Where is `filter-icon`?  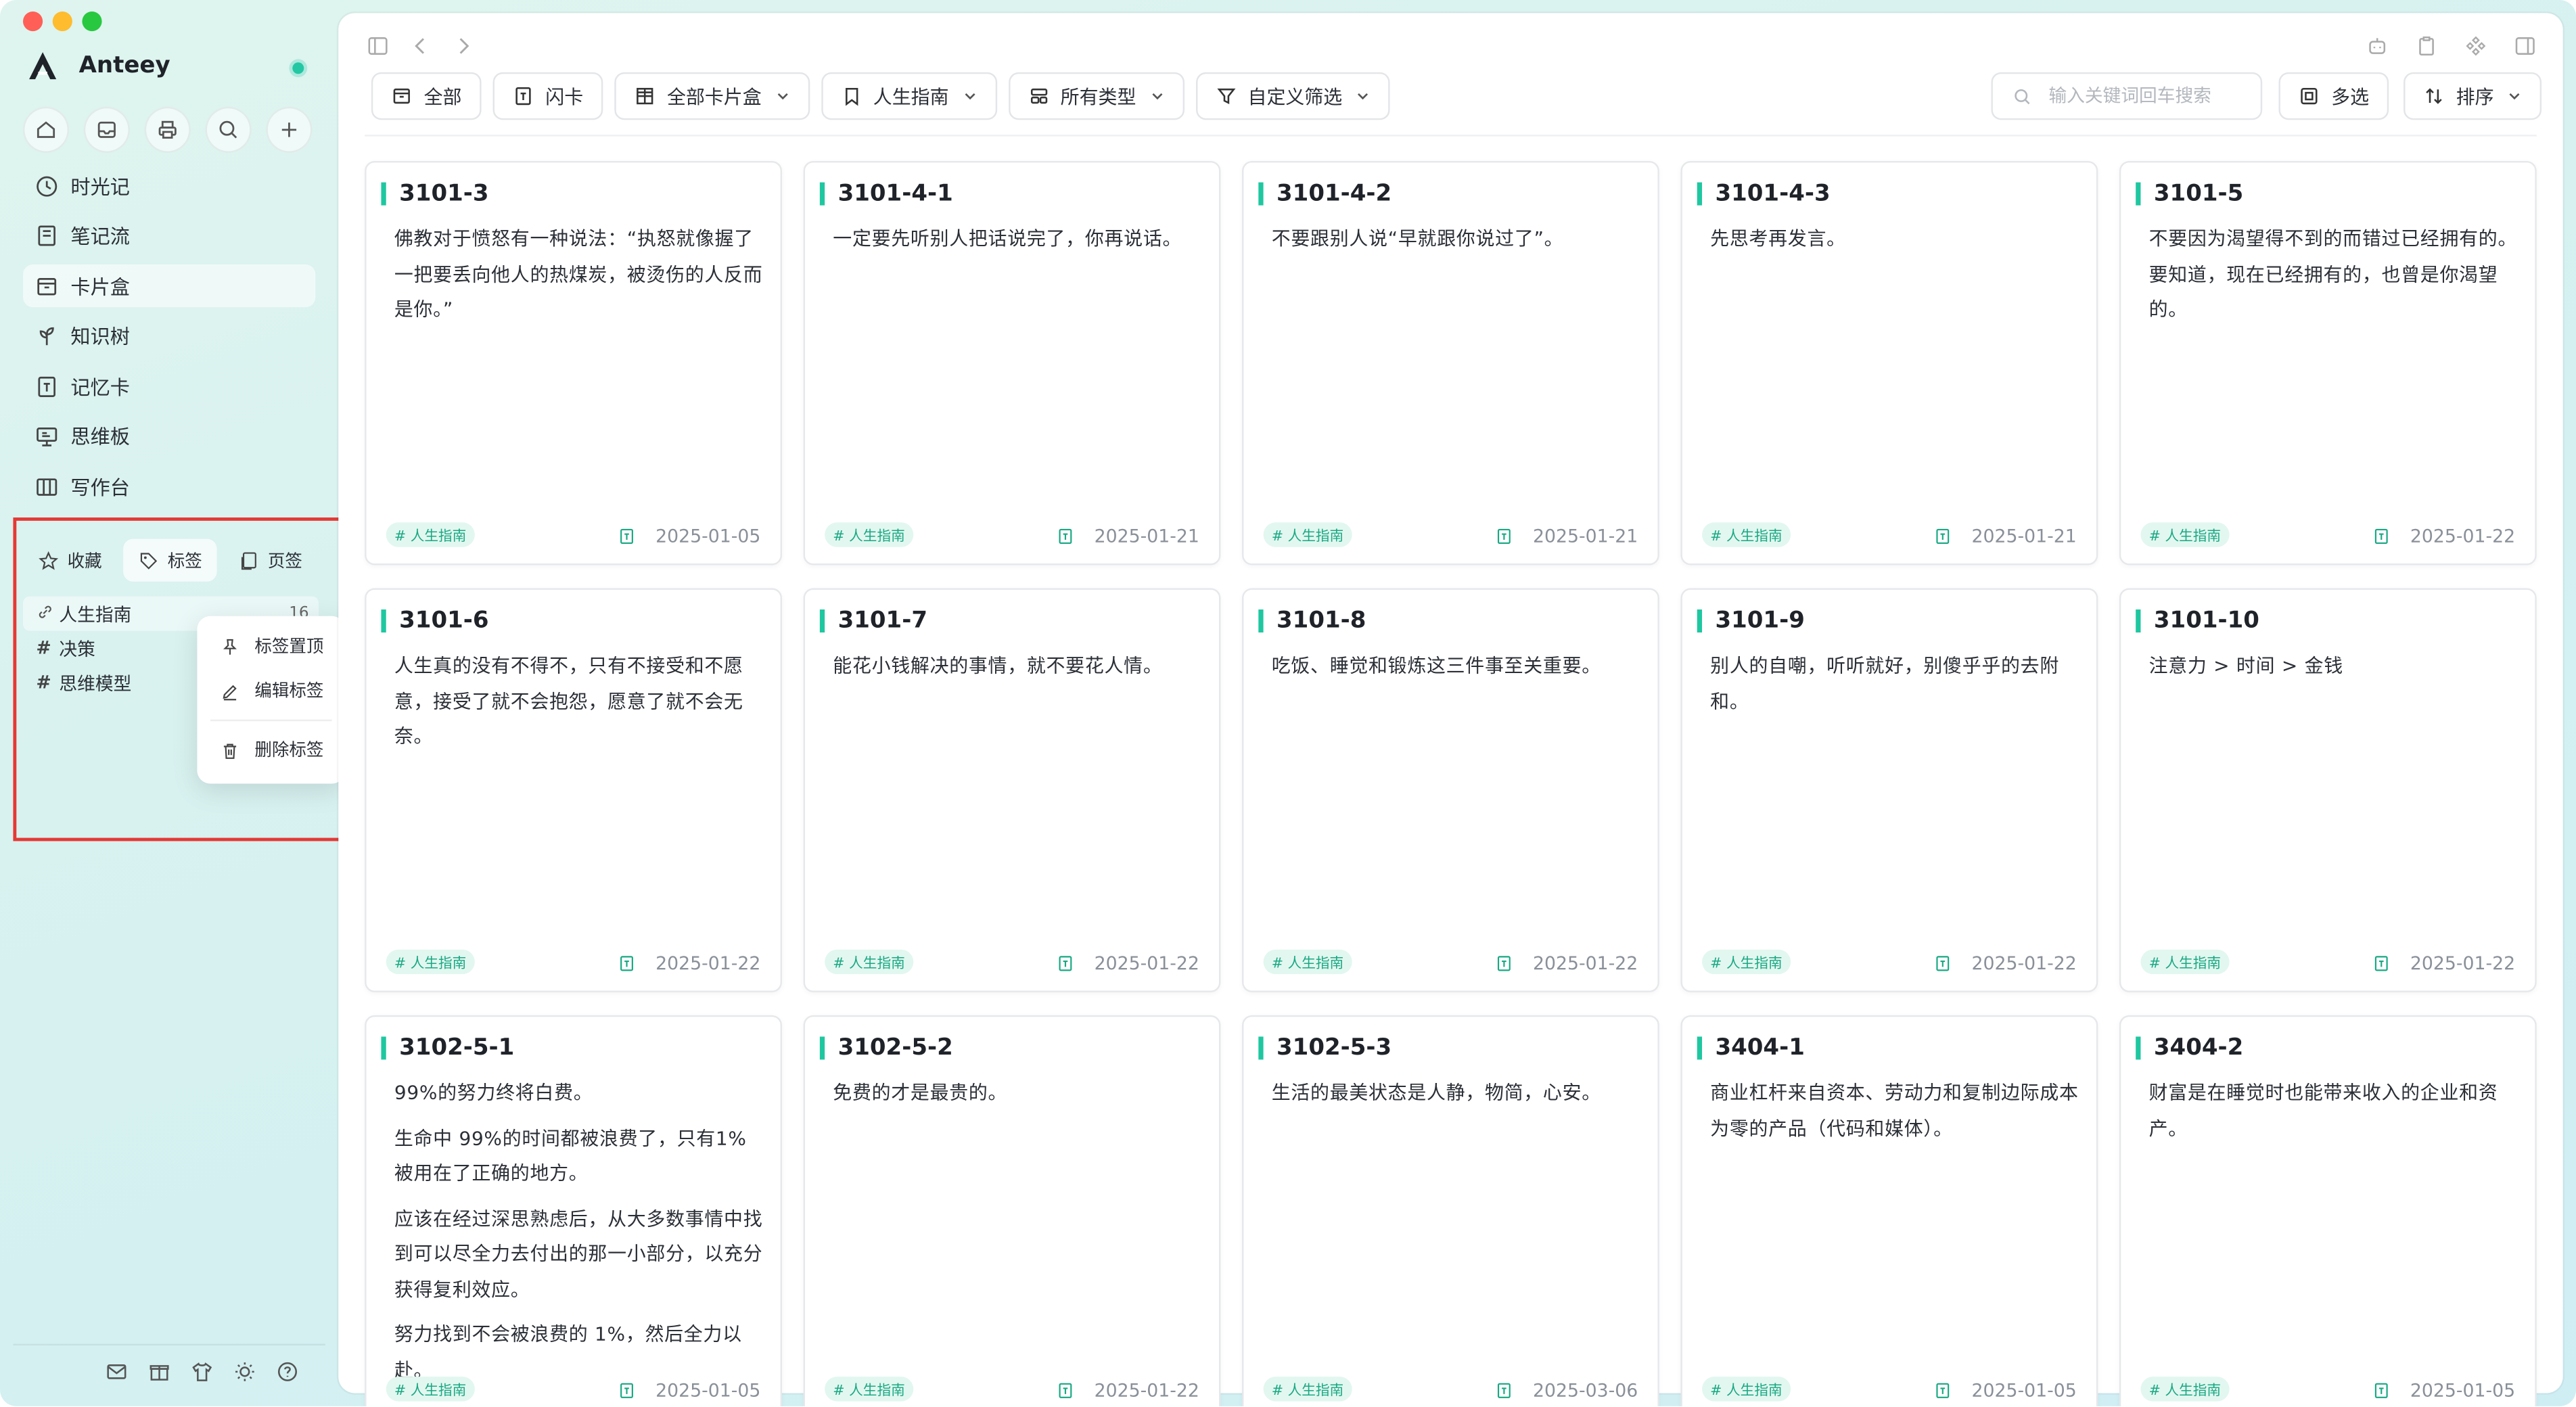 filter-icon is located at coordinates (1225, 96).